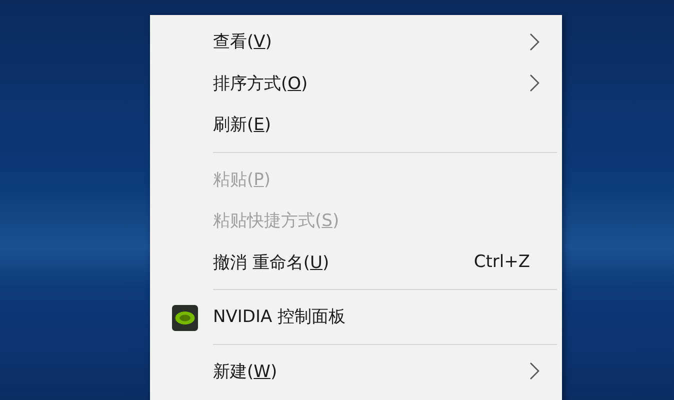 Image resolution: width=674 pixels, height=400 pixels. What do you see at coordinates (356, 317) in the screenshot?
I see `menu-item: NVIDIA 控制面板` at bounding box center [356, 317].